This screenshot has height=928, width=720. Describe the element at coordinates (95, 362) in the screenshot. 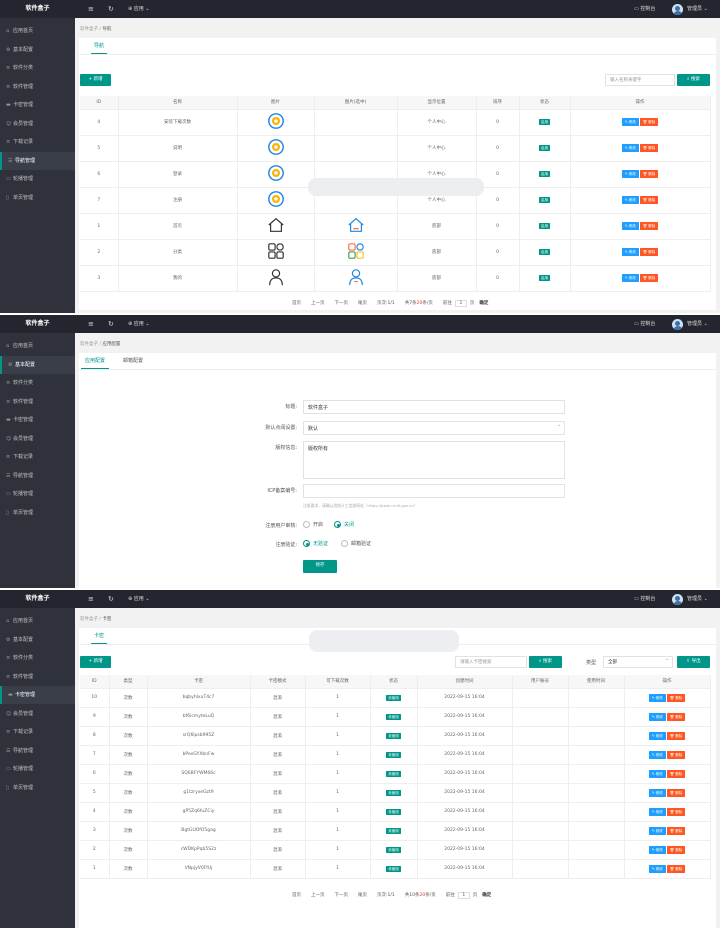

I see `tab-app-config: 应用配置` at that location.